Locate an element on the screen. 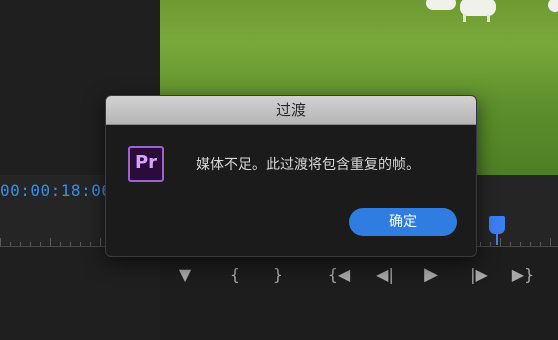 The height and width of the screenshot is (340, 558). marker-icon: ▼ is located at coordinates (185, 275).